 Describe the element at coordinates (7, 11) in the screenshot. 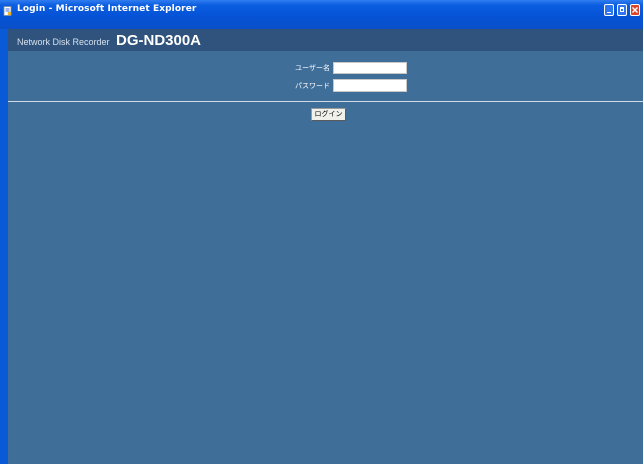

I see `ie-page-icon` at that location.